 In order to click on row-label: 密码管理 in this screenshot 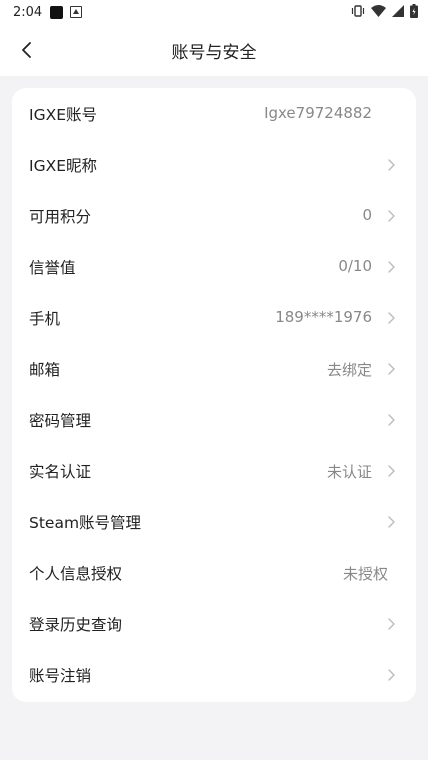, I will do `click(60, 421)`.